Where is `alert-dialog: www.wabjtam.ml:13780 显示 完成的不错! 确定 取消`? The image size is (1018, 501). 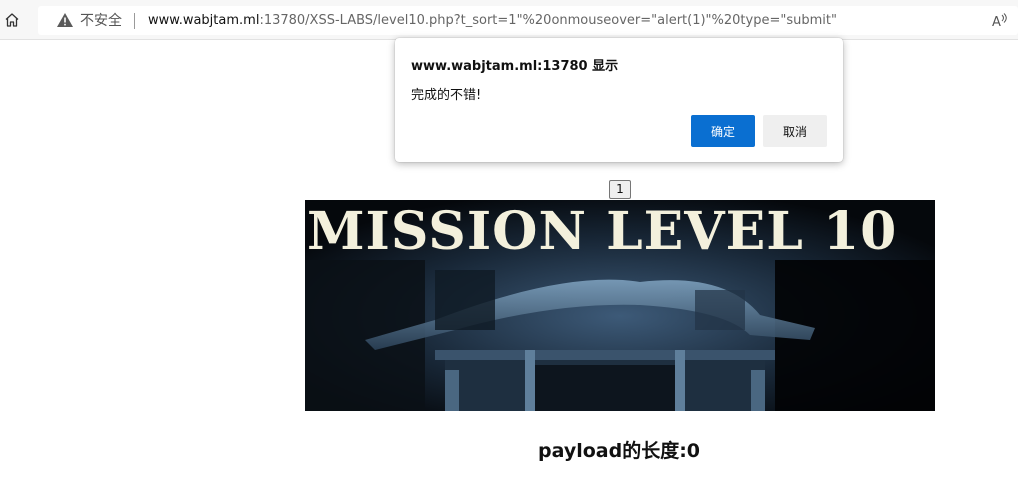 alert-dialog: www.wabjtam.ml:13780 显示 完成的不错! 确定 取消 is located at coordinates (619, 100).